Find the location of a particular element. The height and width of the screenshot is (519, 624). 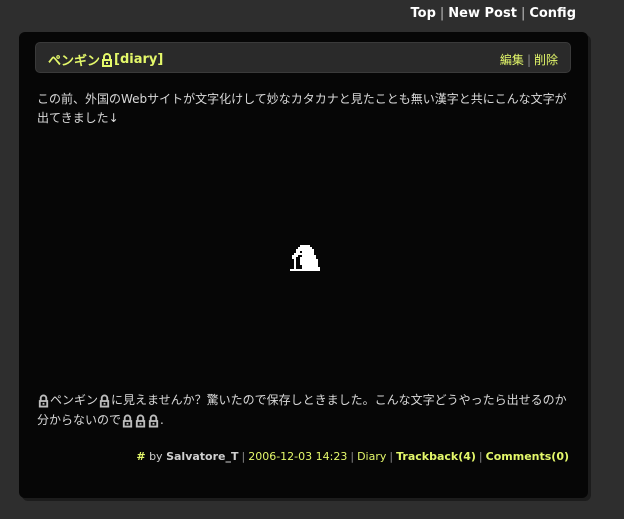

edit-link: 編集 is located at coordinates (512, 60).